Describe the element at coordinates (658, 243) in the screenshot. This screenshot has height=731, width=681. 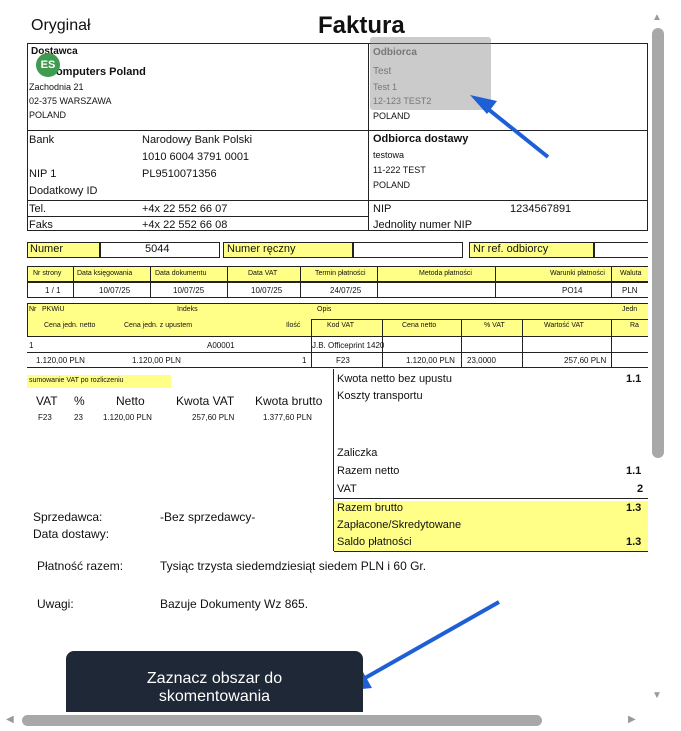
I see `vertical-scroll-thumb` at that location.